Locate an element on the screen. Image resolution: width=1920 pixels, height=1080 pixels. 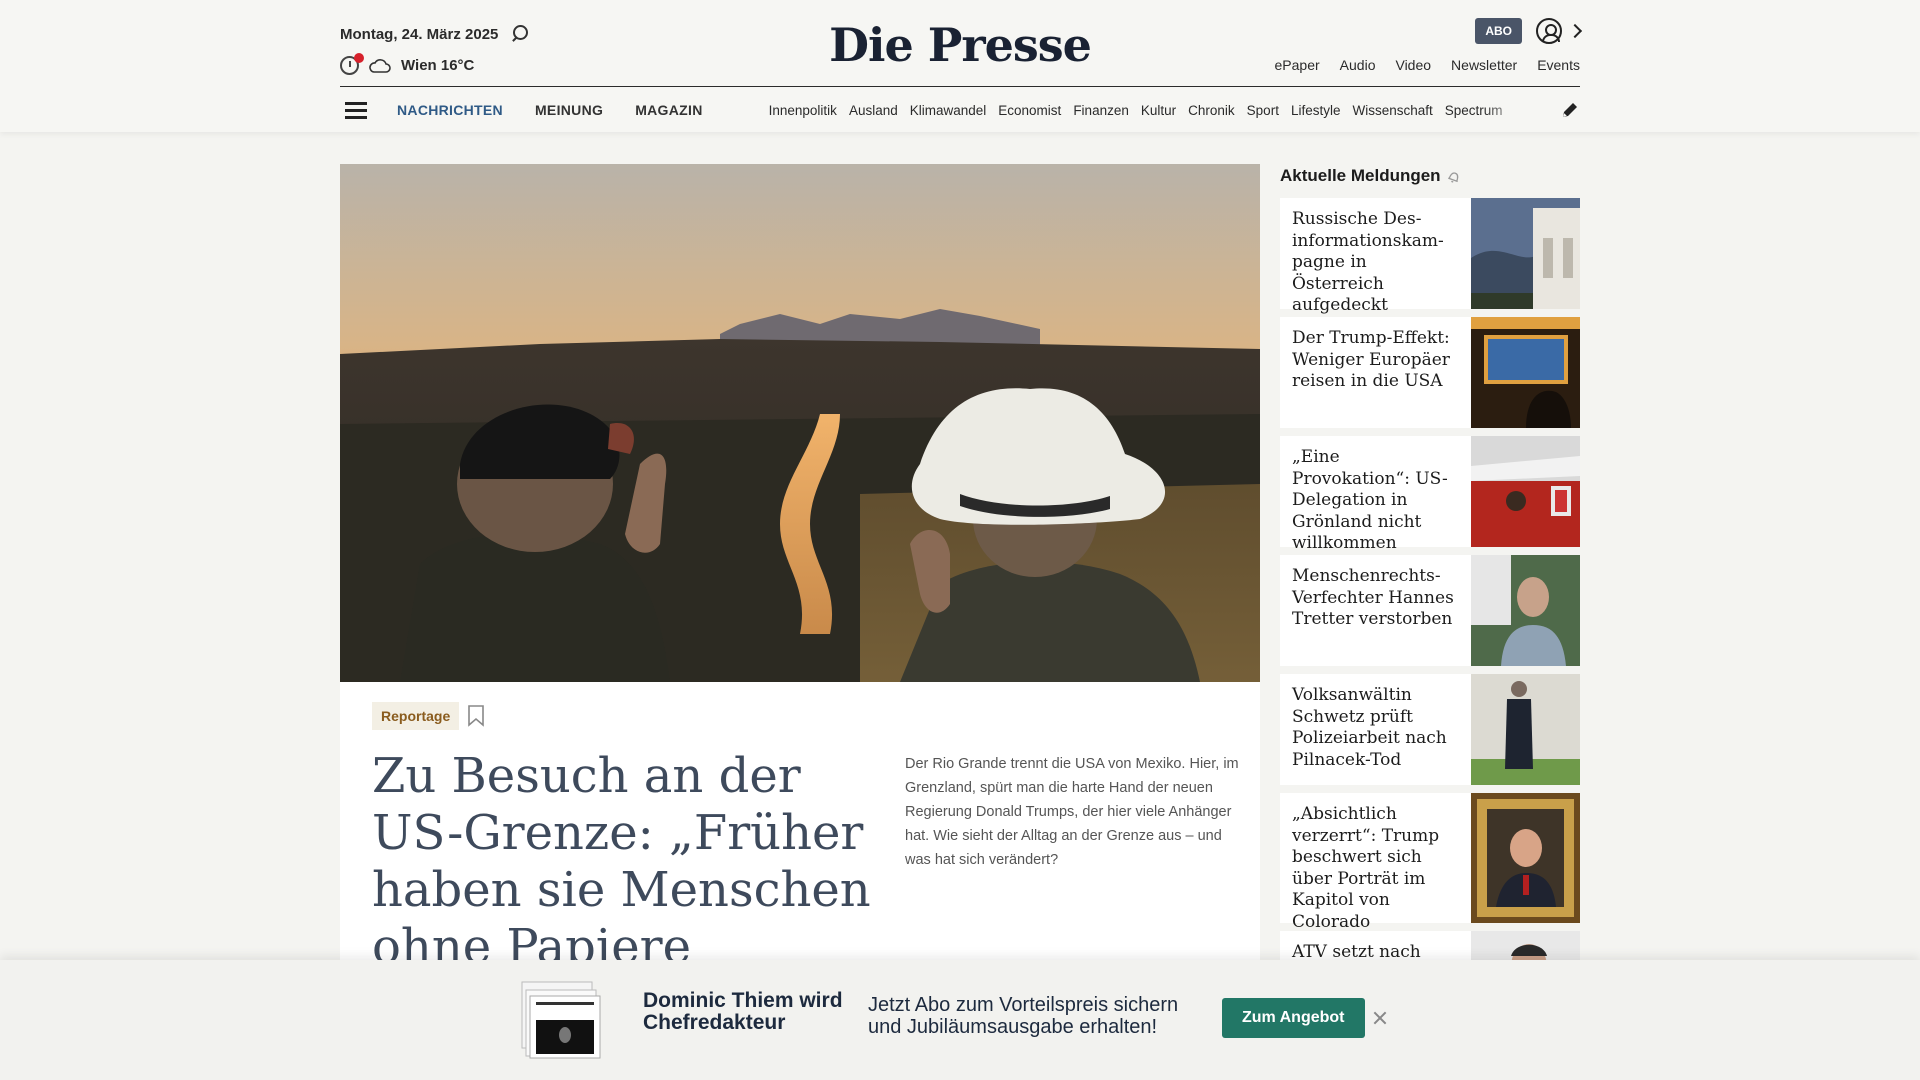
hamburger-menu-icon is located at coordinates (356, 110).